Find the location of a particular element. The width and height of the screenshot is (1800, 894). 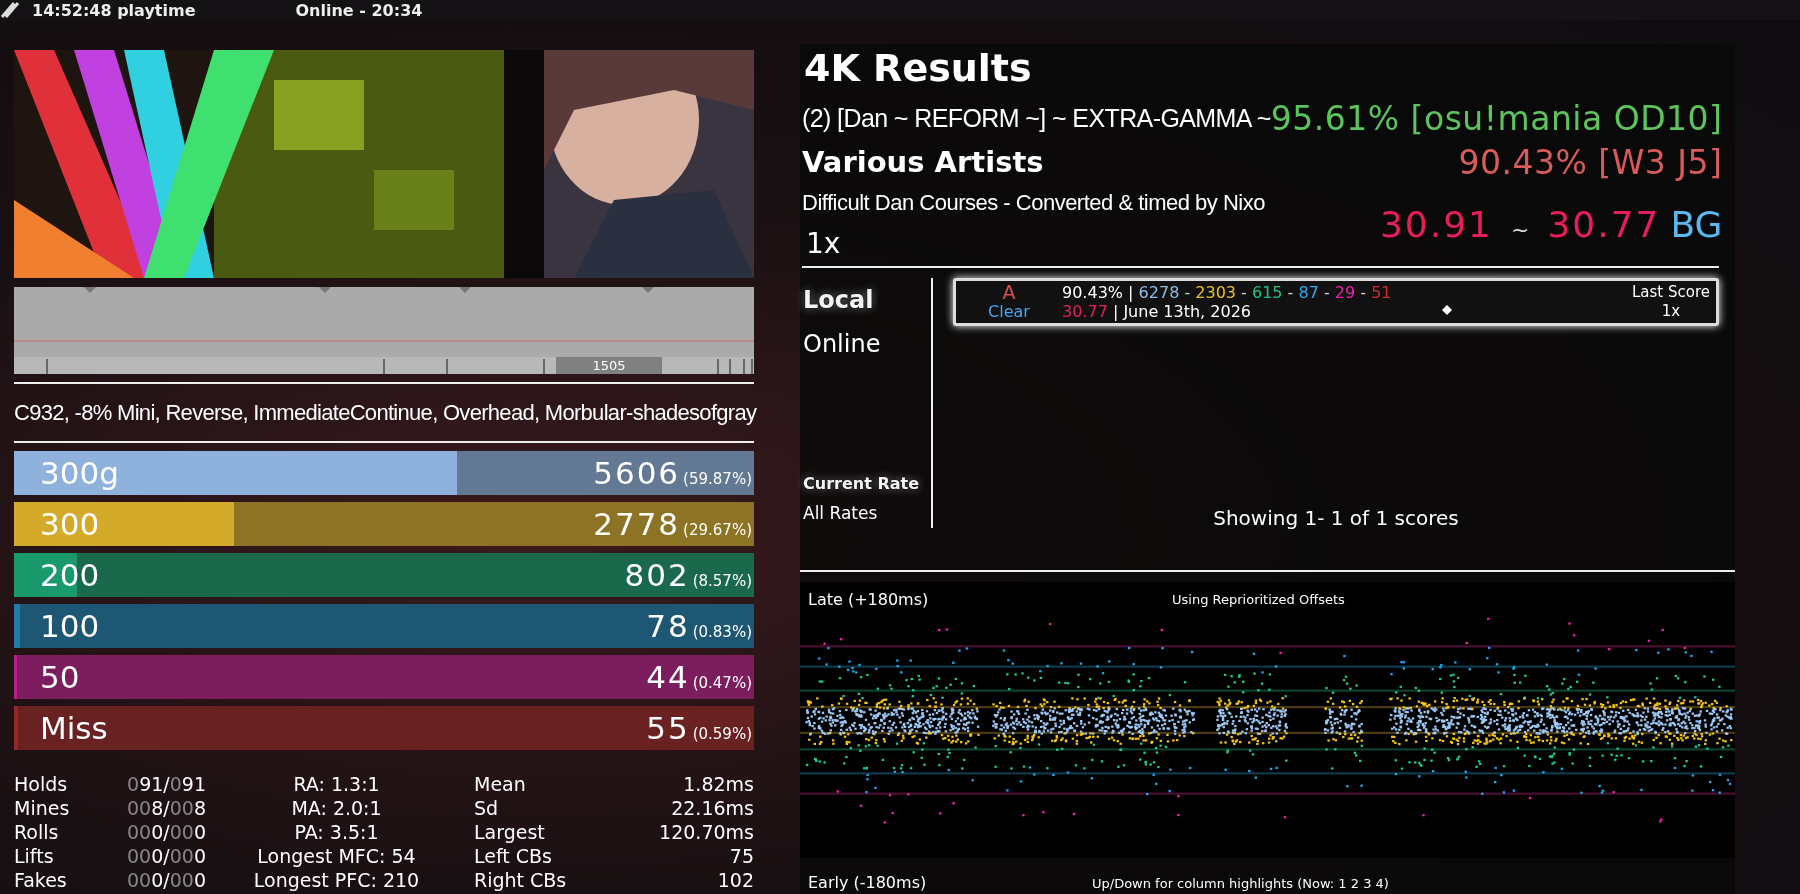

stat-label: Left CBs is located at coordinates (513, 856).